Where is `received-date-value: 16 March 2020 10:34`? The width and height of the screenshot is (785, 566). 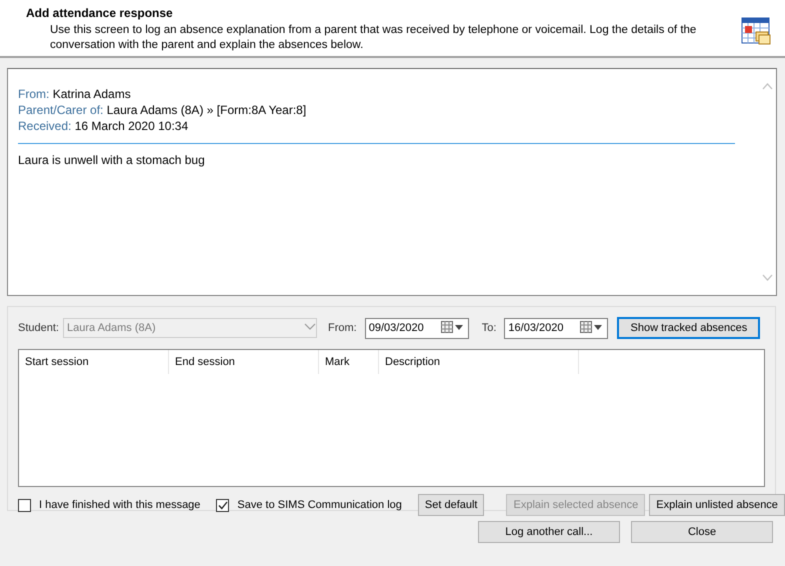 received-date-value: 16 March 2020 10:34 is located at coordinates (131, 126).